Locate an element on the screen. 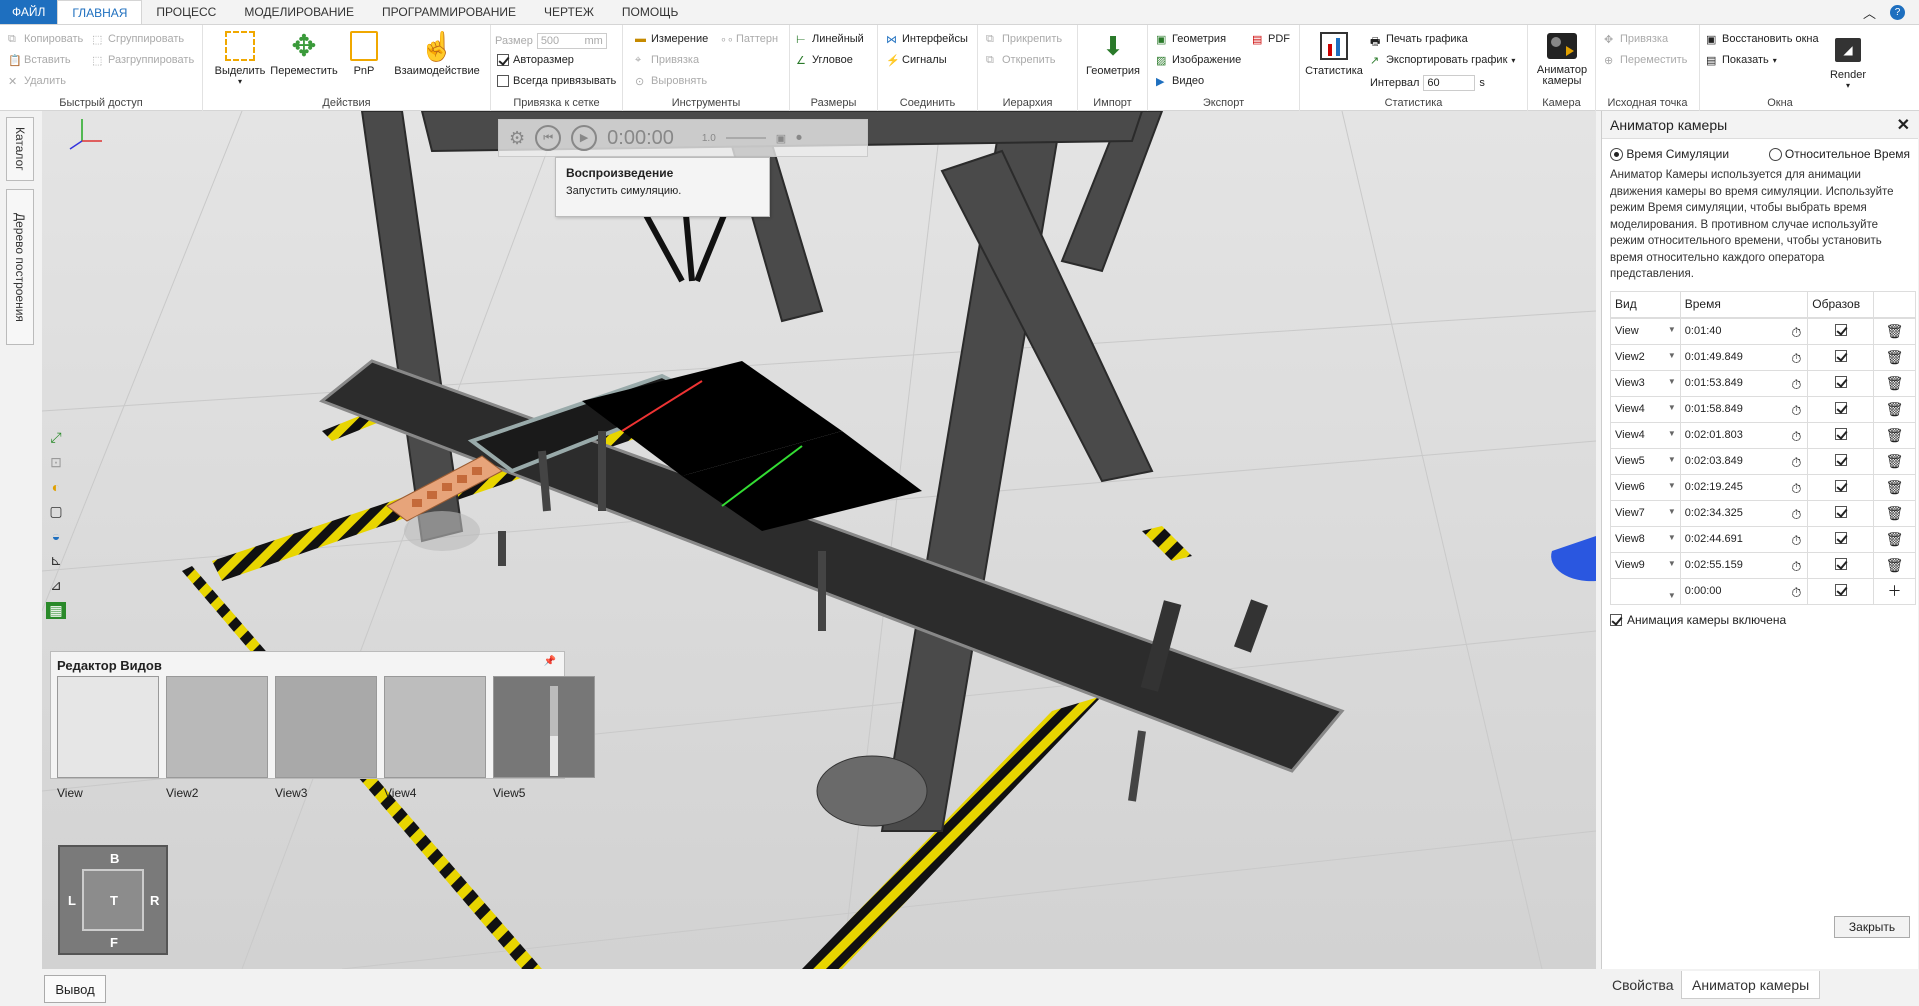  tree-tab: Дерево построения is located at coordinates (20, 267).